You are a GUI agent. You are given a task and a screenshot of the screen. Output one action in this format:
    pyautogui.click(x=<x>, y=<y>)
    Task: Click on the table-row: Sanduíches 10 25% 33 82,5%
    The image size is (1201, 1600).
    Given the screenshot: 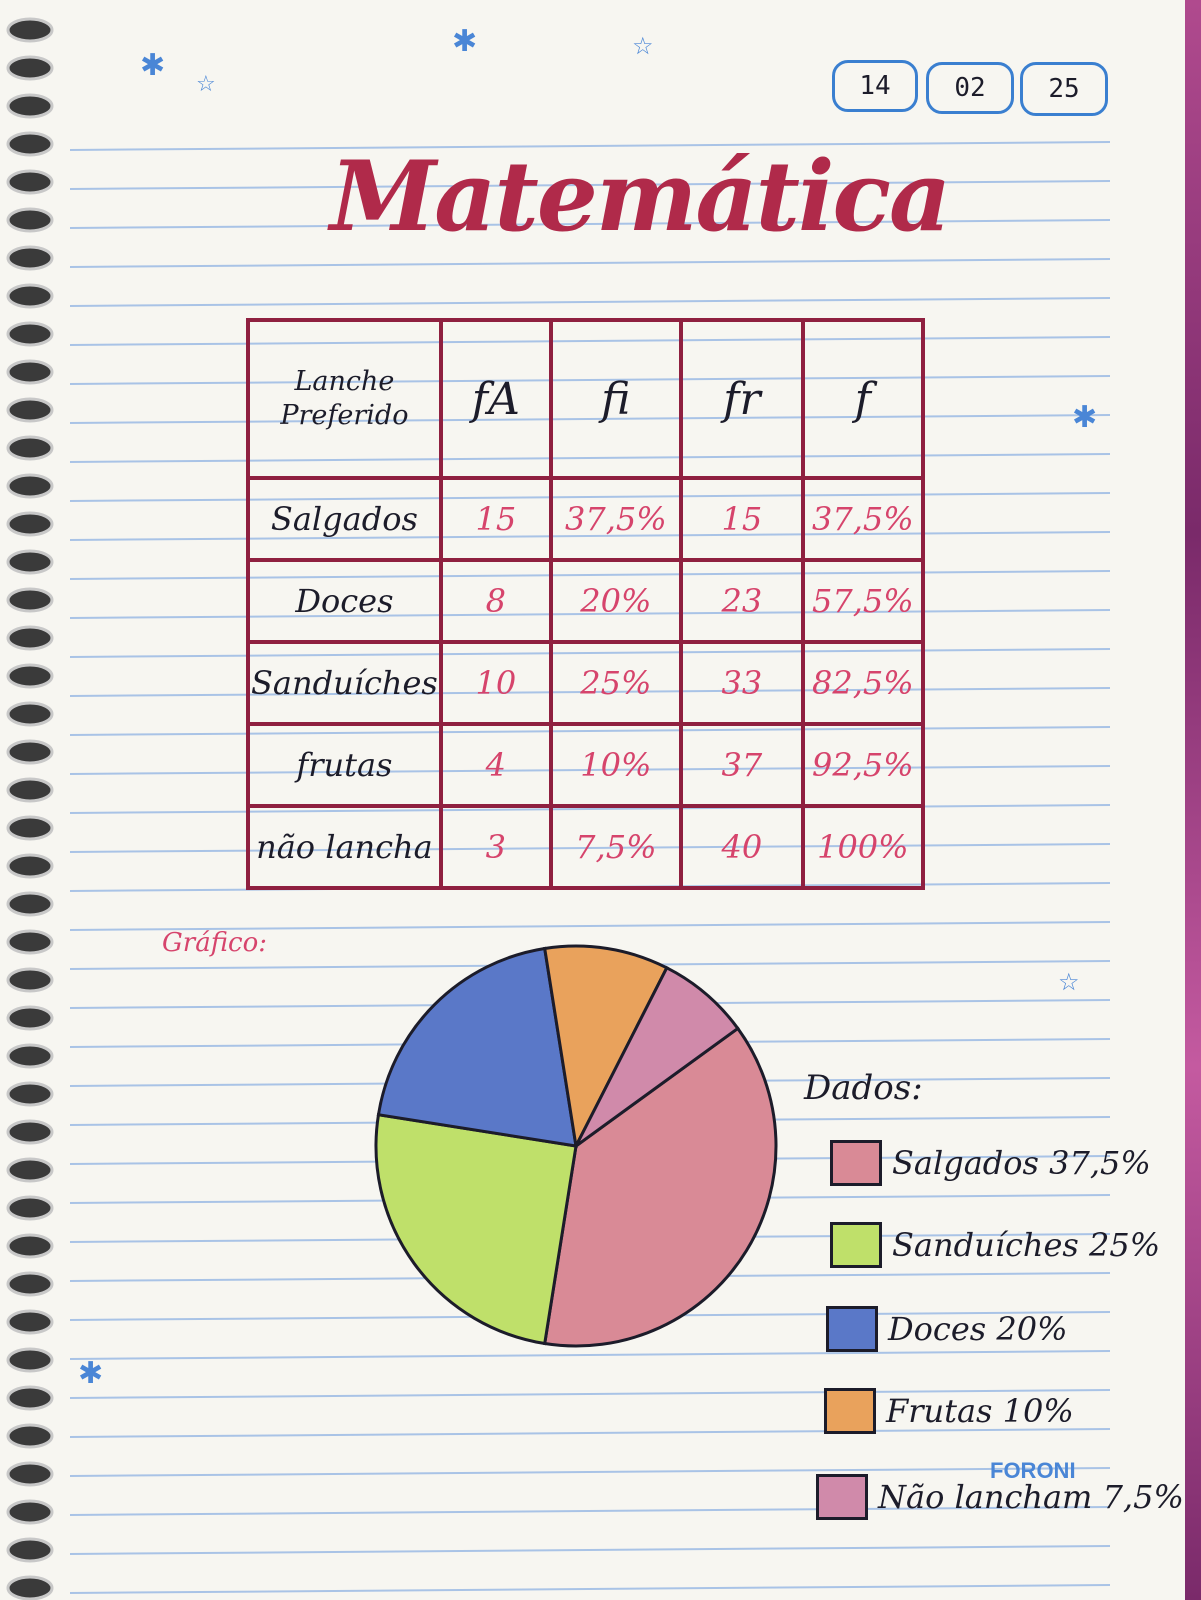 What is the action you would take?
    pyautogui.click(x=585, y=683)
    